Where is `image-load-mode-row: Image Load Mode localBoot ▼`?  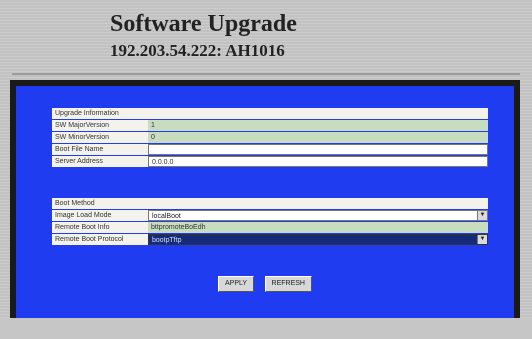 image-load-mode-row: Image Load Mode localBoot ▼ is located at coordinates (270, 215).